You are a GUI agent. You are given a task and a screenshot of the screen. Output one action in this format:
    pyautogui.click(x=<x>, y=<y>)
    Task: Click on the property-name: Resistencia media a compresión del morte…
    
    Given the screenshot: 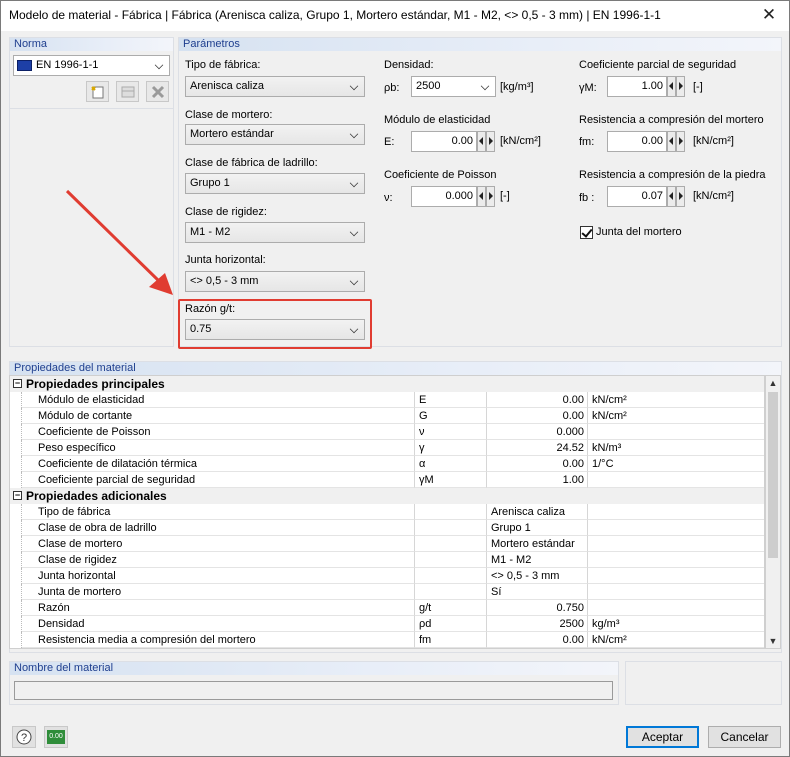 What is the action you would take?
    pyautogui.click(x=218, y=640)
    